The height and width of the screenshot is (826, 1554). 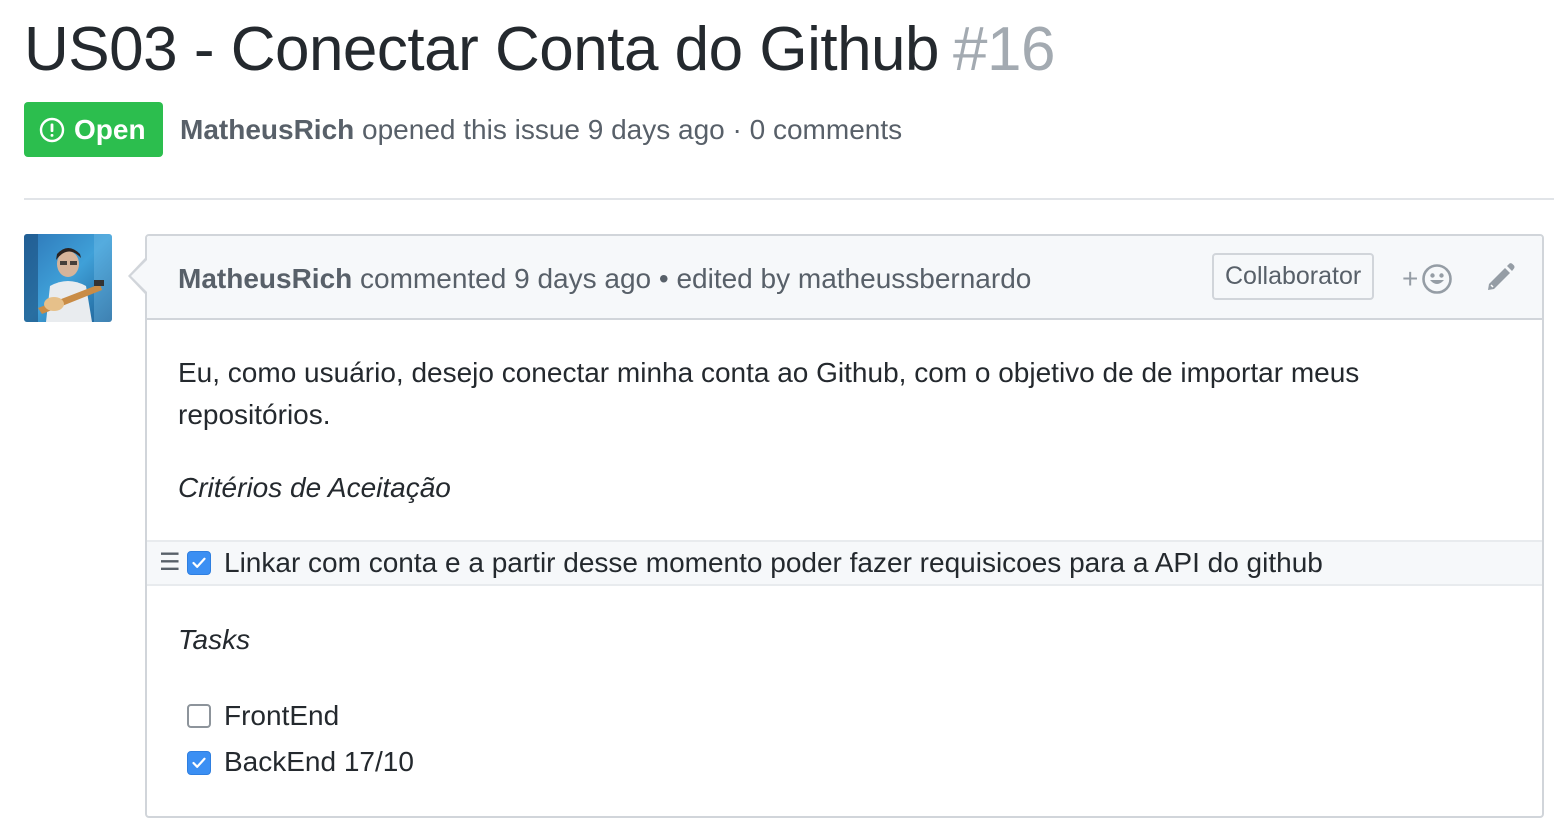 What do you see at coordinates (506, 278) in the screenshot?
I see `comment-action: commented 9 days ago` at bounding box center [506, 278].